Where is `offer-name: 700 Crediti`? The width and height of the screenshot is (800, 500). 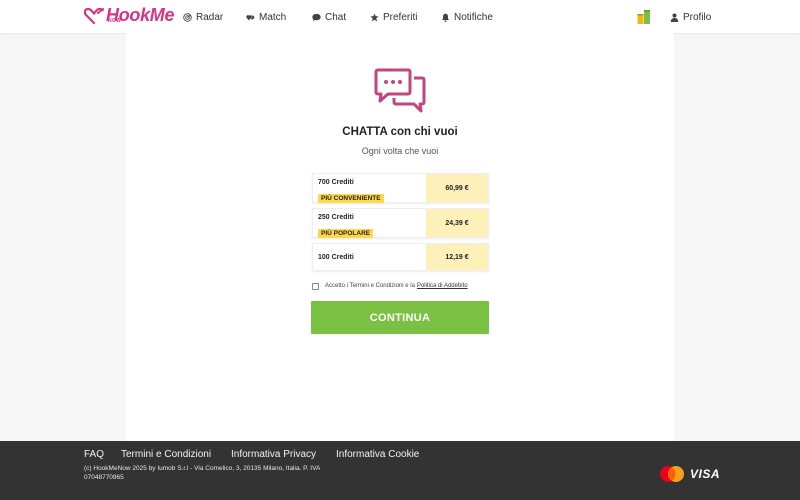
offer-name: 700 Crediti is located at coordinates (336, 182).